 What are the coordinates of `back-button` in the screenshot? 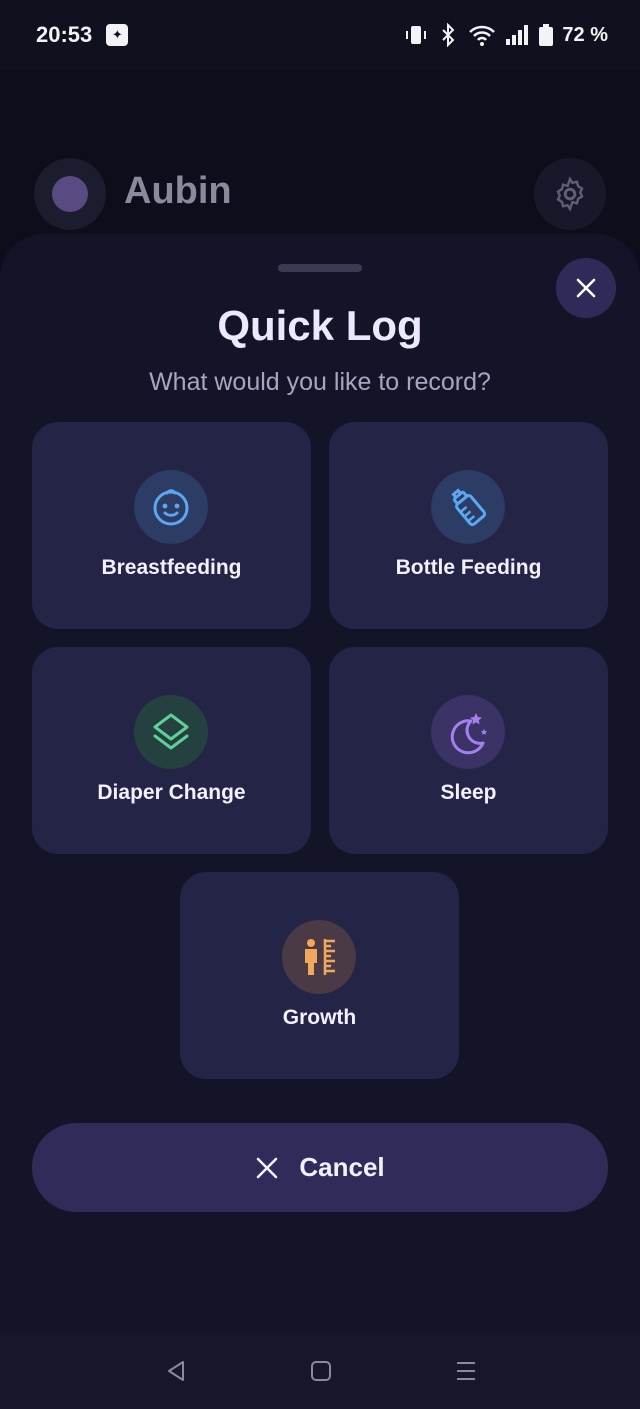 It's located at (176, 1371).